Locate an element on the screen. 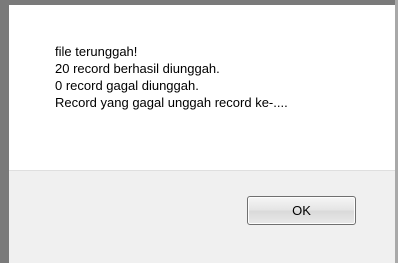 The width and height of the screenshot is (398, 263). dialog-frame-left is located at coordinates (4, 131).